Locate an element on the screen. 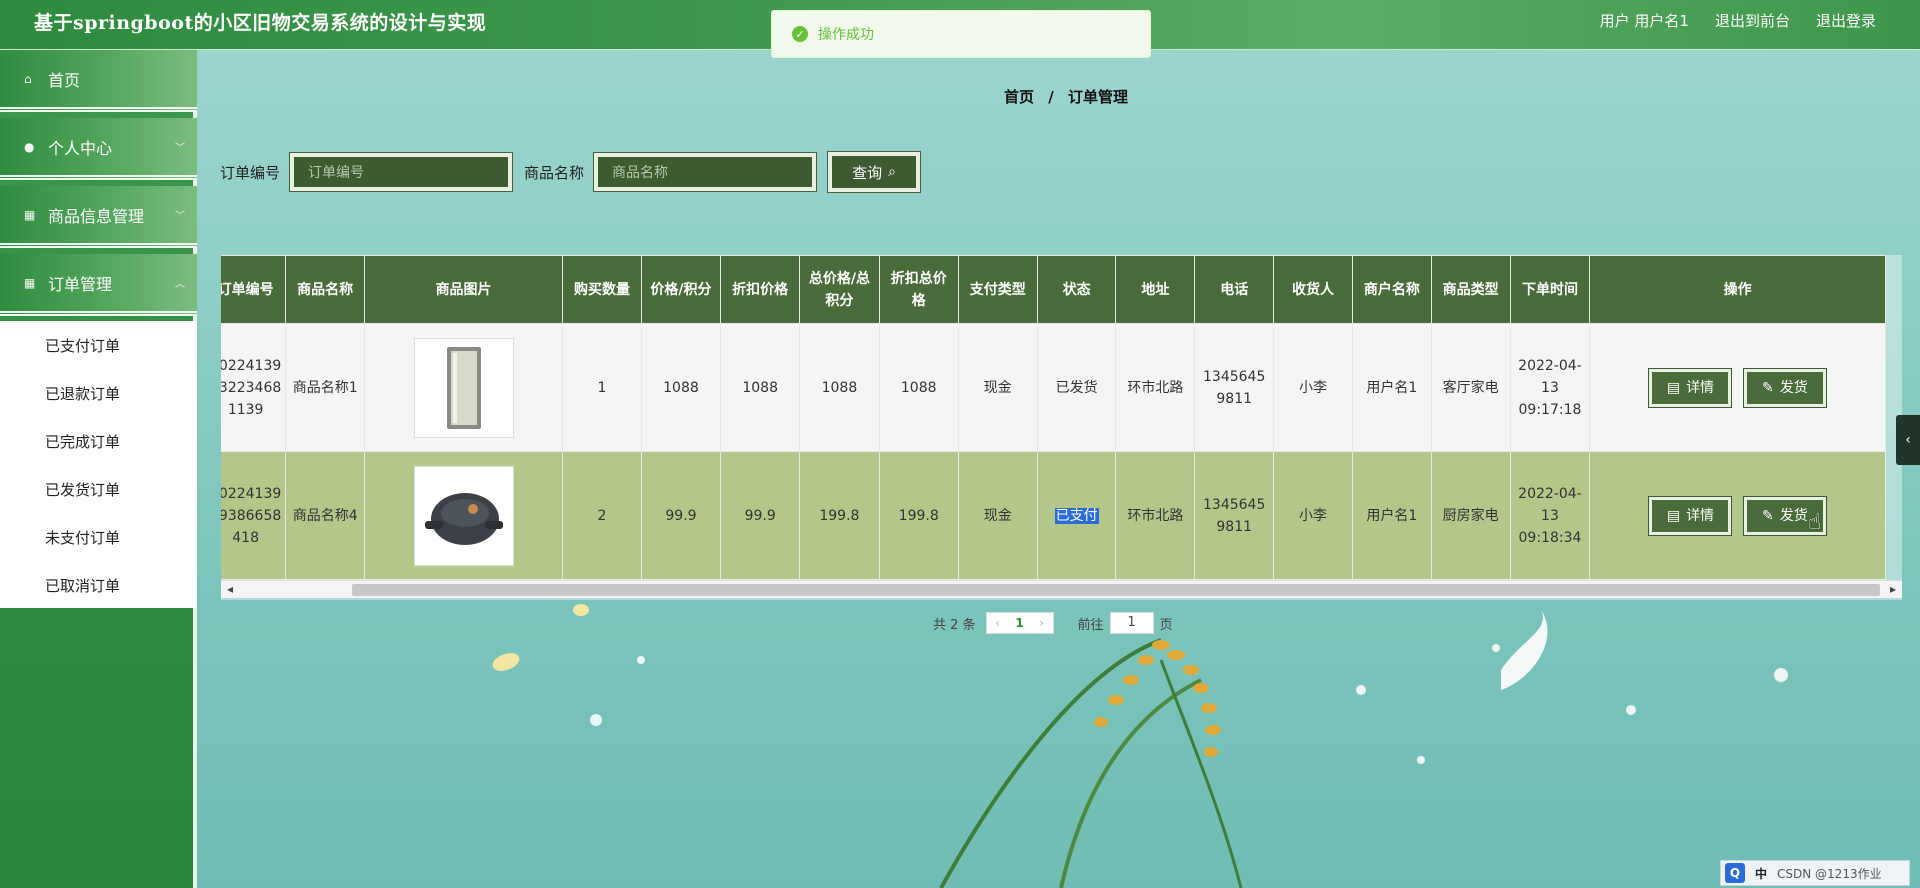  query-button: 查询 ⌕ is located at coordinates (874, 172).